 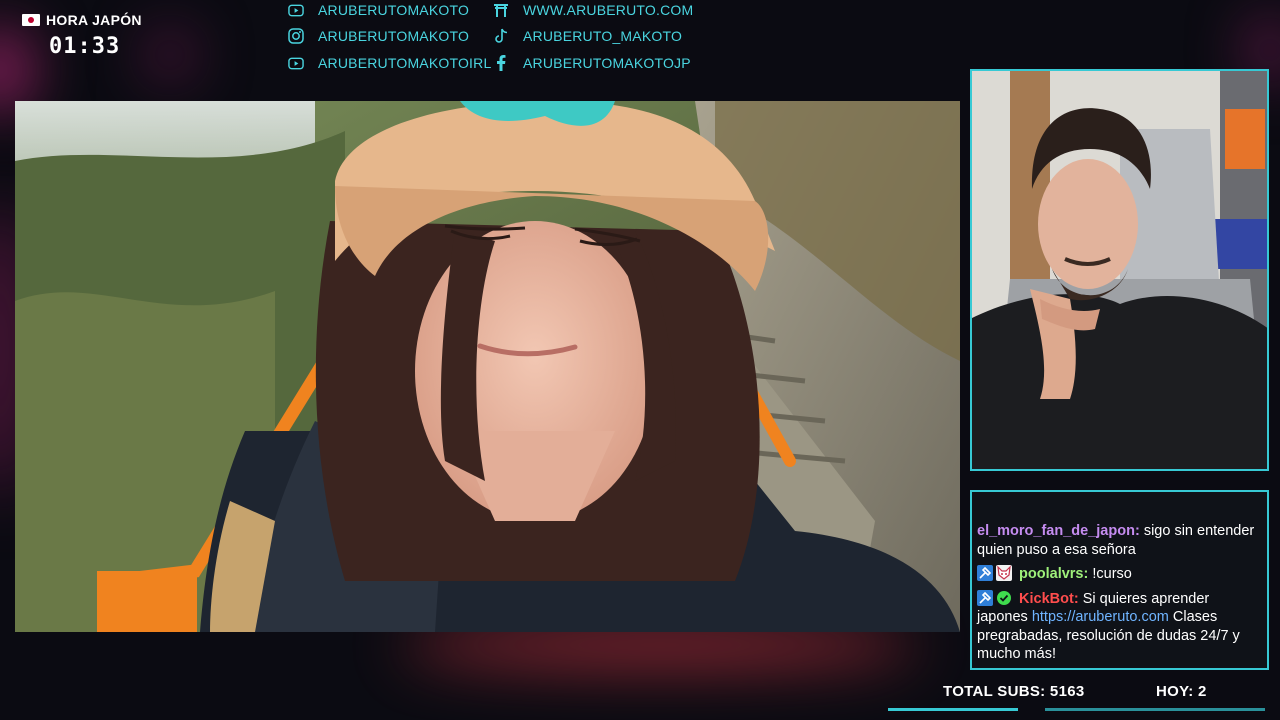 I want to click on total-subs-counter: TOTAL SUBS: 5163, so click(x=1014, y=691).